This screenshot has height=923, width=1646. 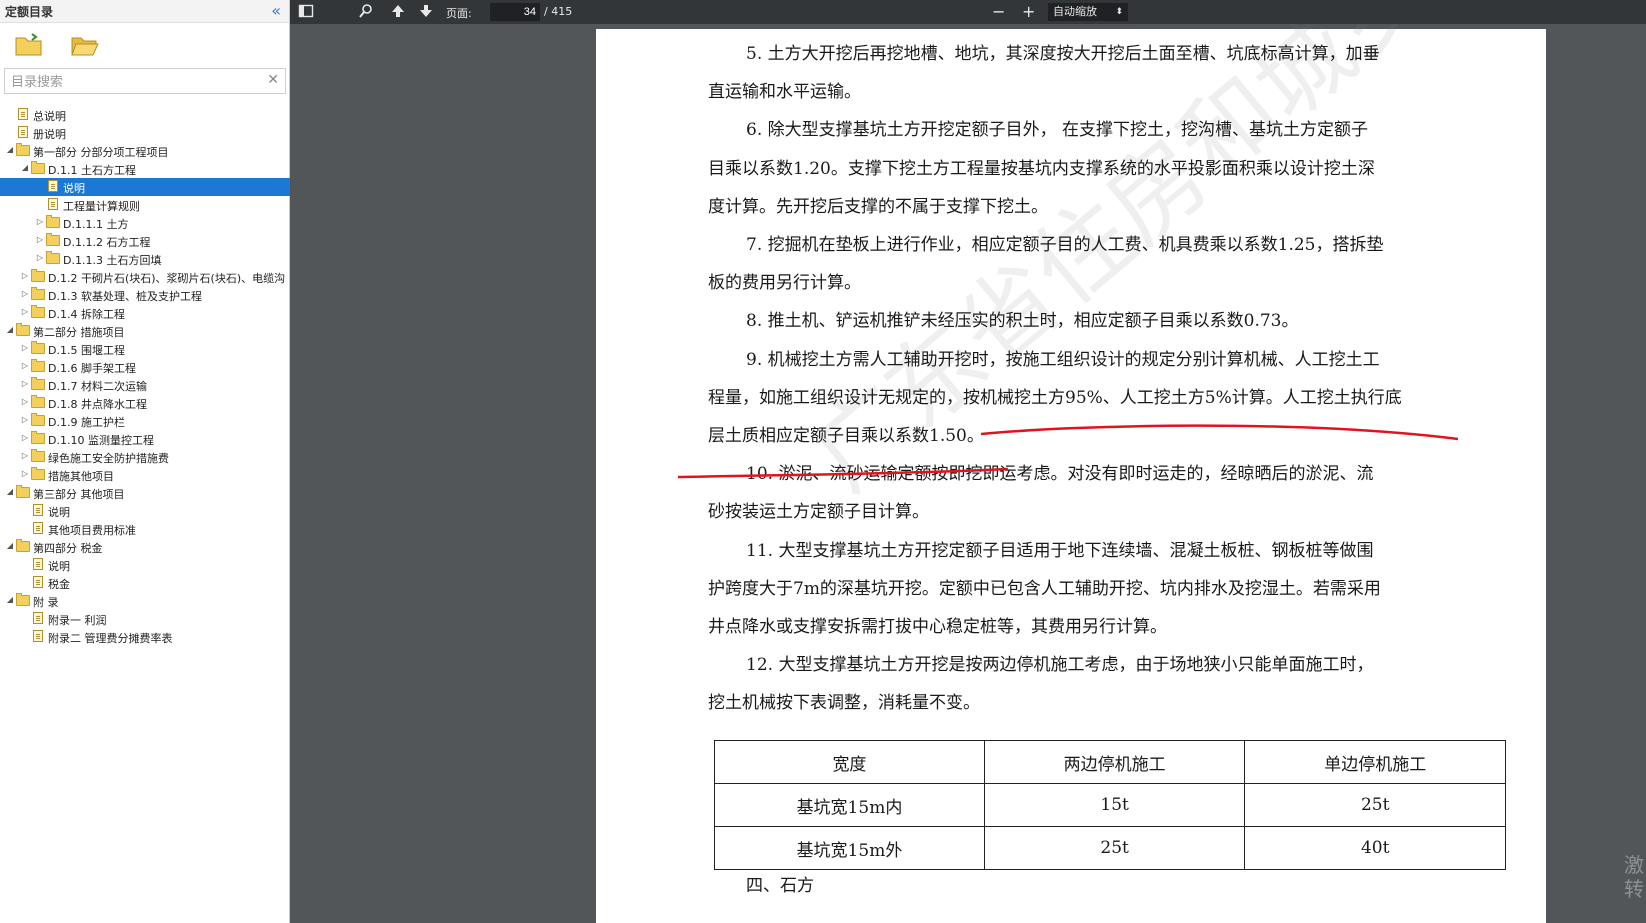 I want to click on outline-item: ▷ D.1.10 监测量控工程, so click(x=145, y=439).